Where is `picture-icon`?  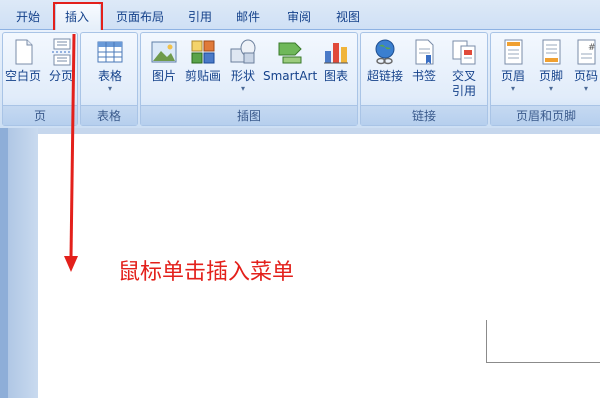 picture-icon is located at coordinates (164, 52).